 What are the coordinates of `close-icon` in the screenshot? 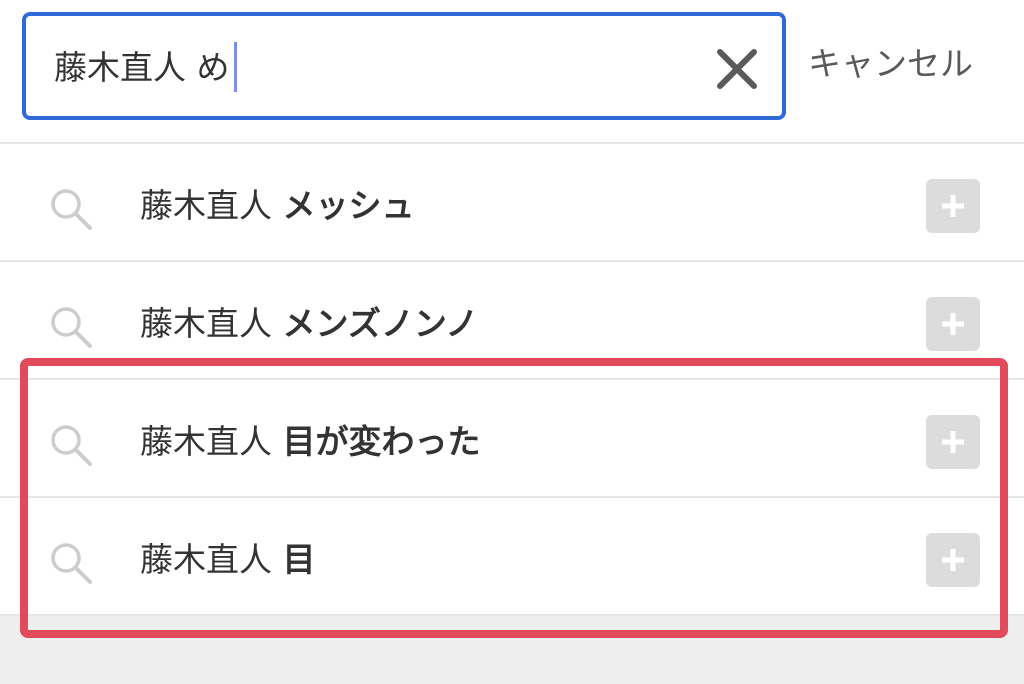 It's located at (737, 69).